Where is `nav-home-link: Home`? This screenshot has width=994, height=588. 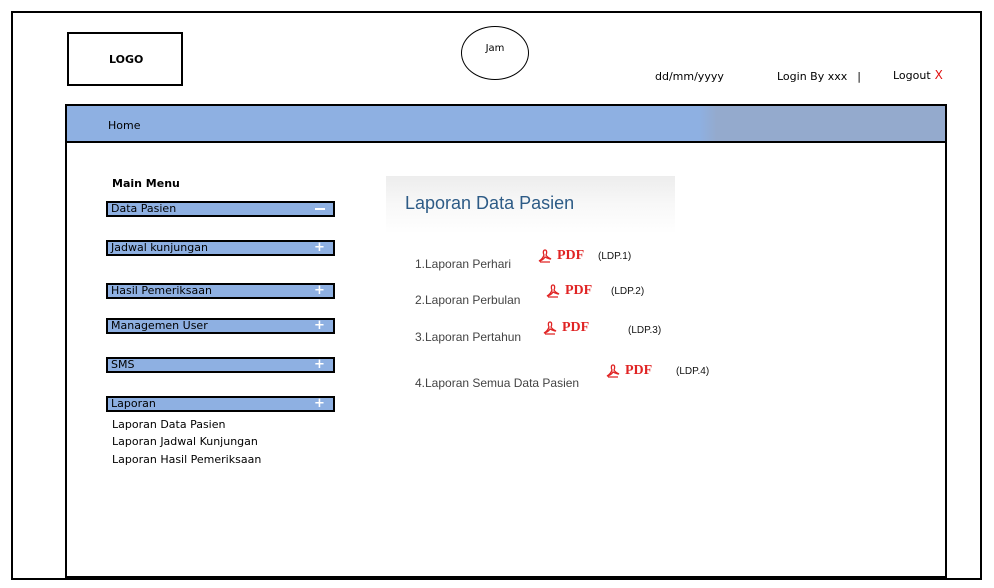 nav-home-link: Home is located at coordinates (124, 125).